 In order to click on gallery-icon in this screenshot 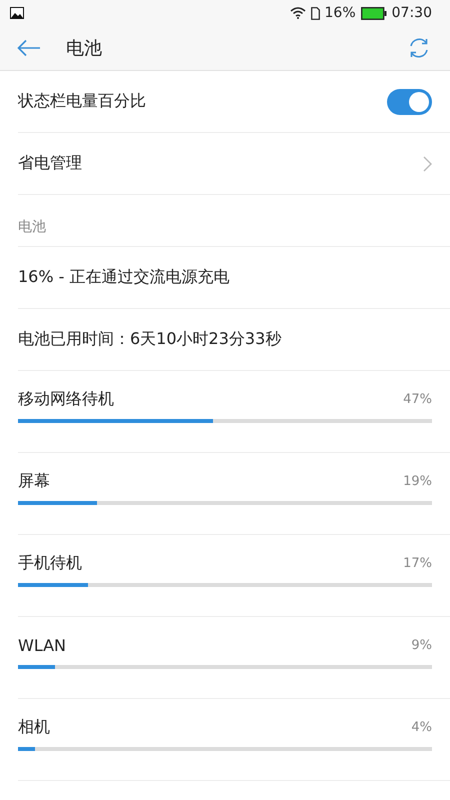, I will do `click(17, 13)`.